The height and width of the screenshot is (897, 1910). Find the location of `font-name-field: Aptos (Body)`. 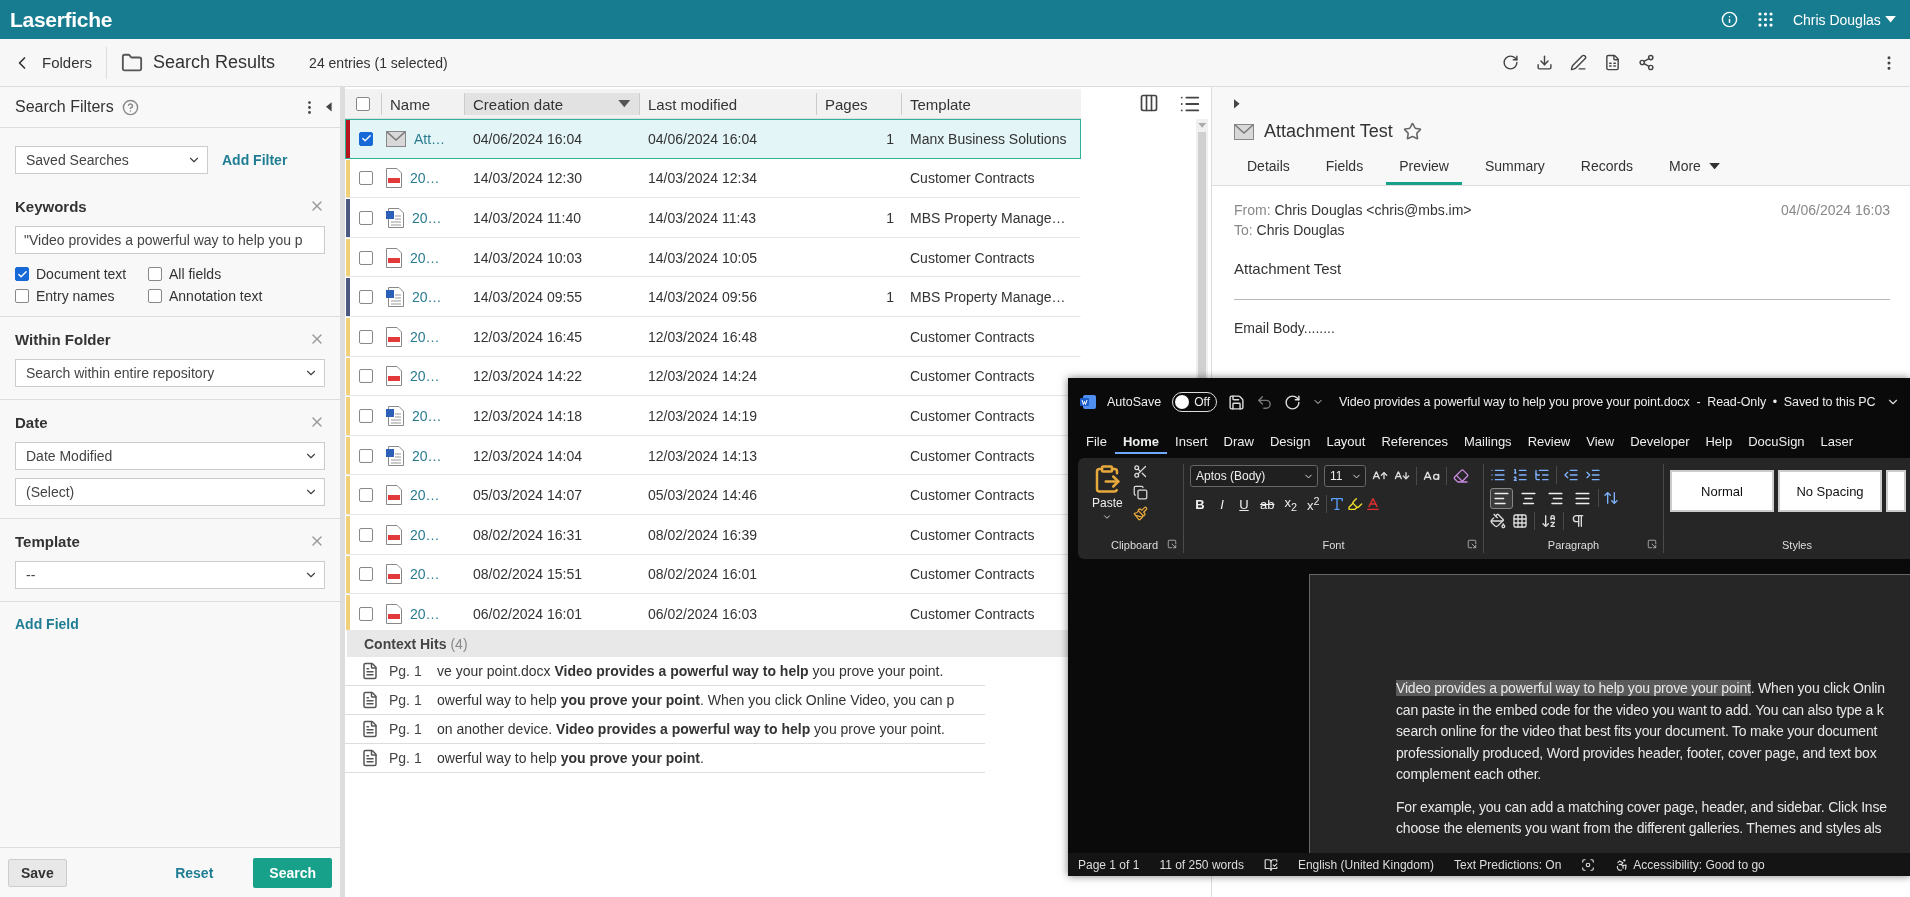

font-name-field: Aptos (Body) is located at coordinates (1254, 476).